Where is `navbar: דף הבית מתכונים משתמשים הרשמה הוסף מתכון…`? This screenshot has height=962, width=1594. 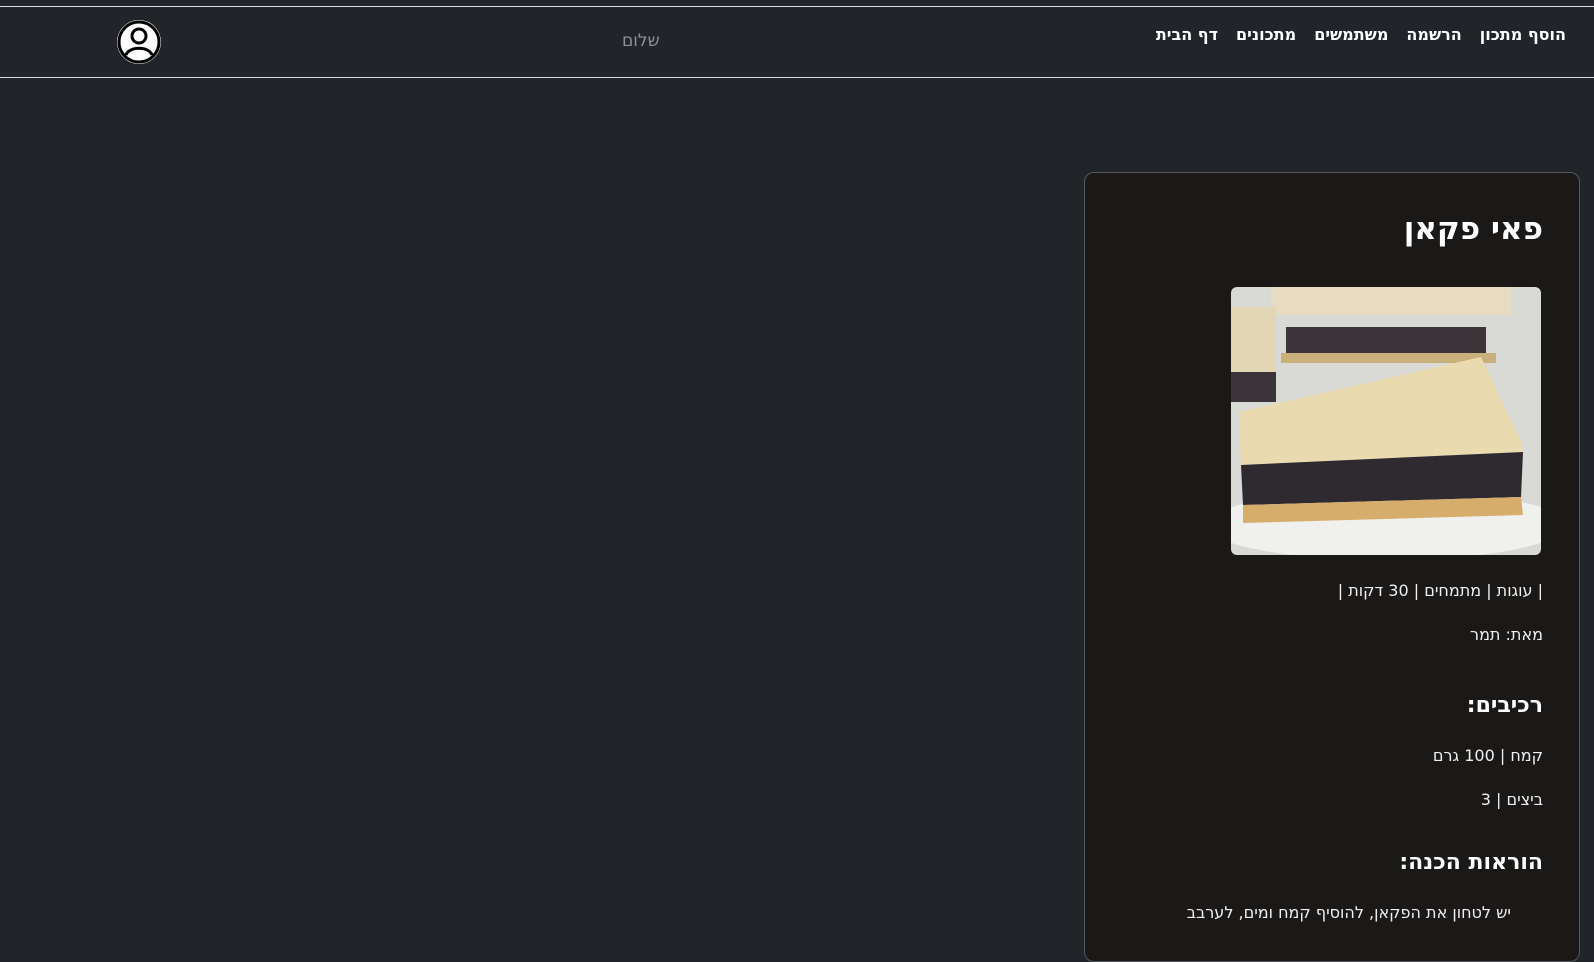 navbar: דף הבית מתכונים משתמשים הרשמה הוסף מתכון… is located at coordinates (797, 42).